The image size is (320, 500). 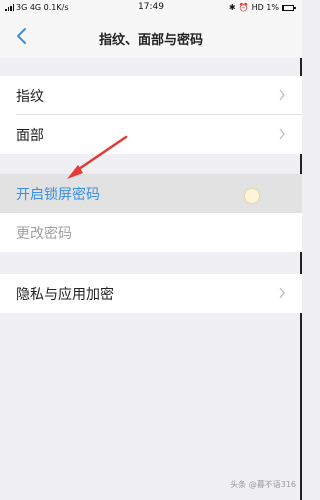 What do you see at coordinates (30, 97) in the screenshot?
I see `row-label: 指纹` at bounding box center [30, 97].